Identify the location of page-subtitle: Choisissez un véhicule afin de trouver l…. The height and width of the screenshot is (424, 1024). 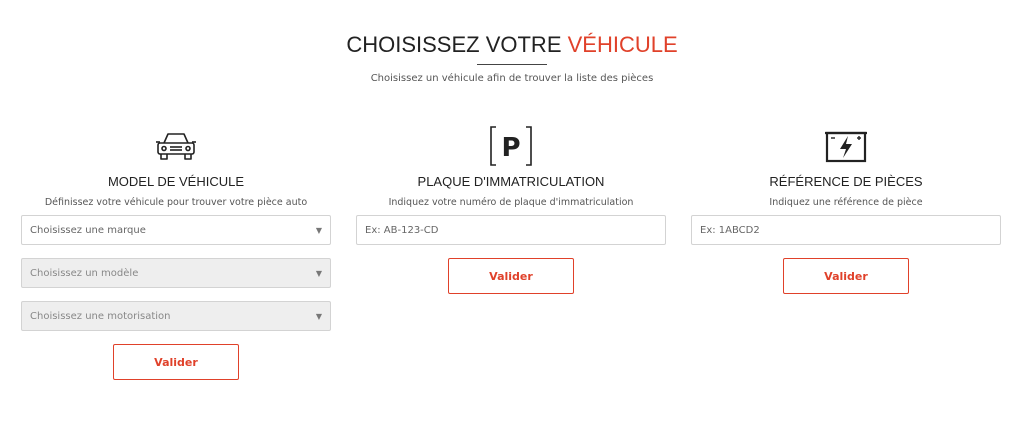
(512, 78).